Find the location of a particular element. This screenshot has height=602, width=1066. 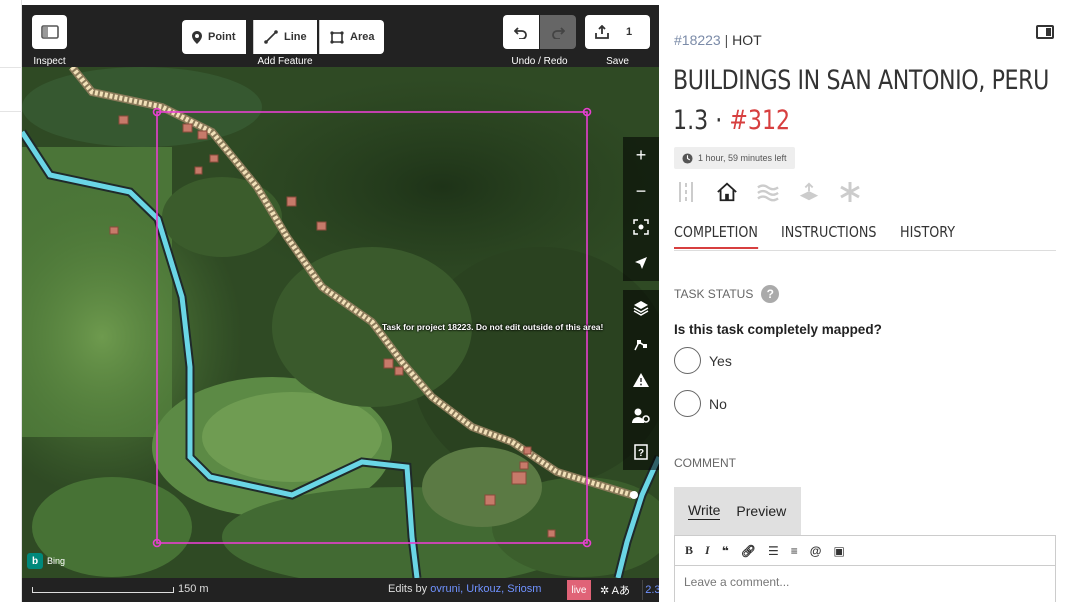

edits-attribution: Edits by ovruni, Urkouz, Sriosm is located at coordinates (464, 589).